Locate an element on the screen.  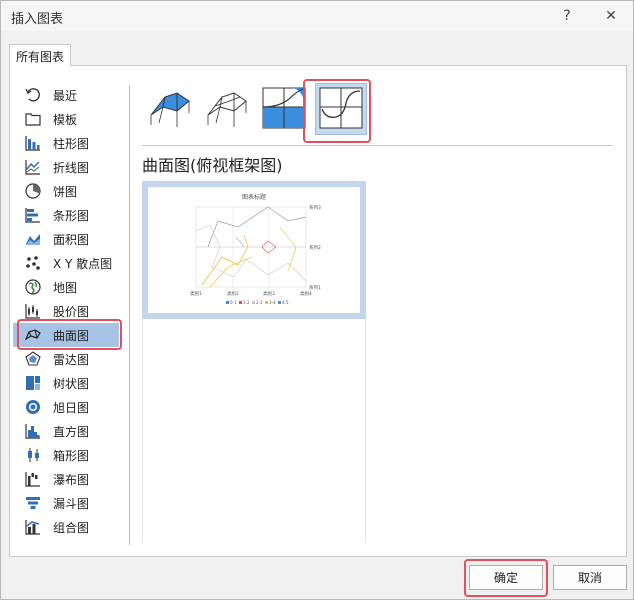
folder-icon is located at coordinates (33, 119).